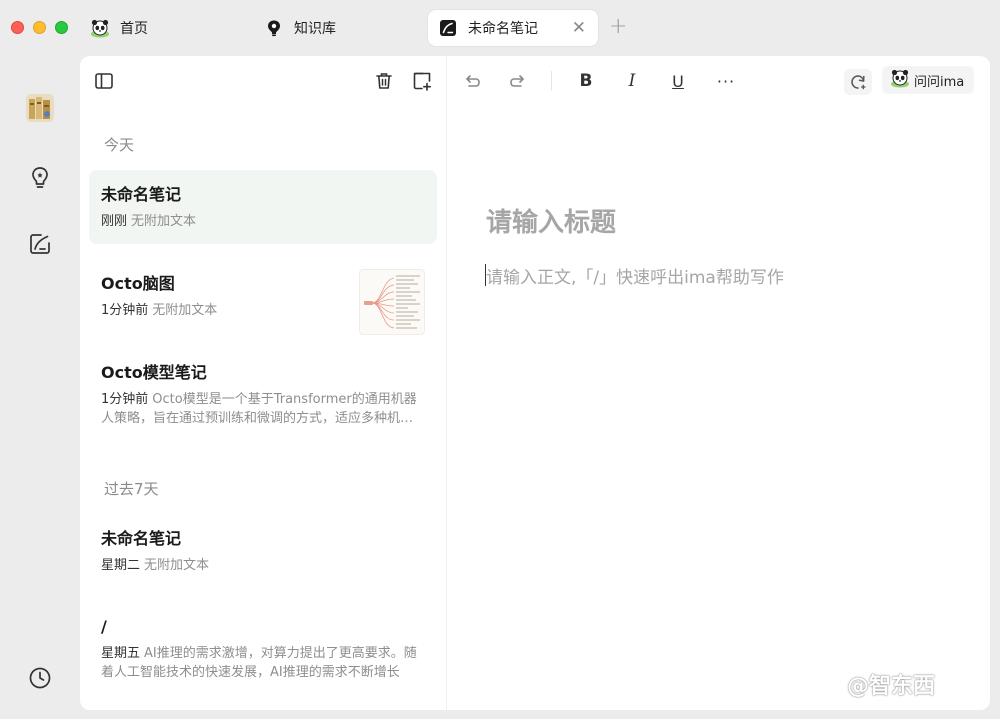 The image size is (1000, 719). What do you see at coordinates (448, 28) in the screenshot?
I see `note-icon` at bounding box center [448, 28].